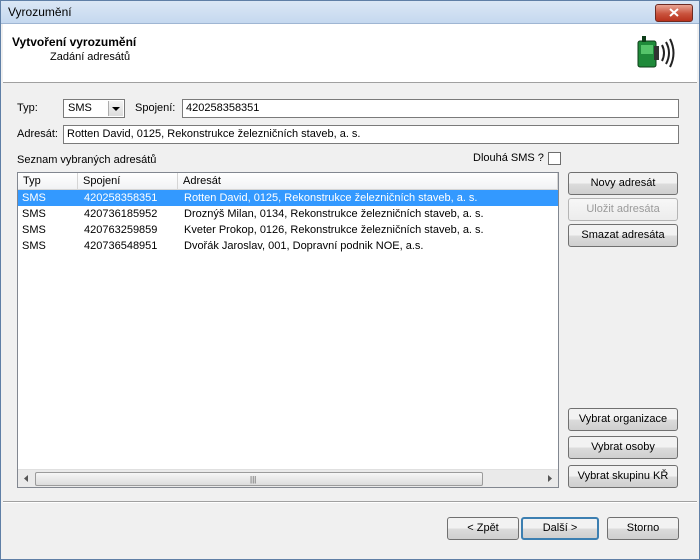 The width and height of the screenshot is (700, 560). I want to click on wizard-subtitle: Zadání adresátů, so click(90, 57).